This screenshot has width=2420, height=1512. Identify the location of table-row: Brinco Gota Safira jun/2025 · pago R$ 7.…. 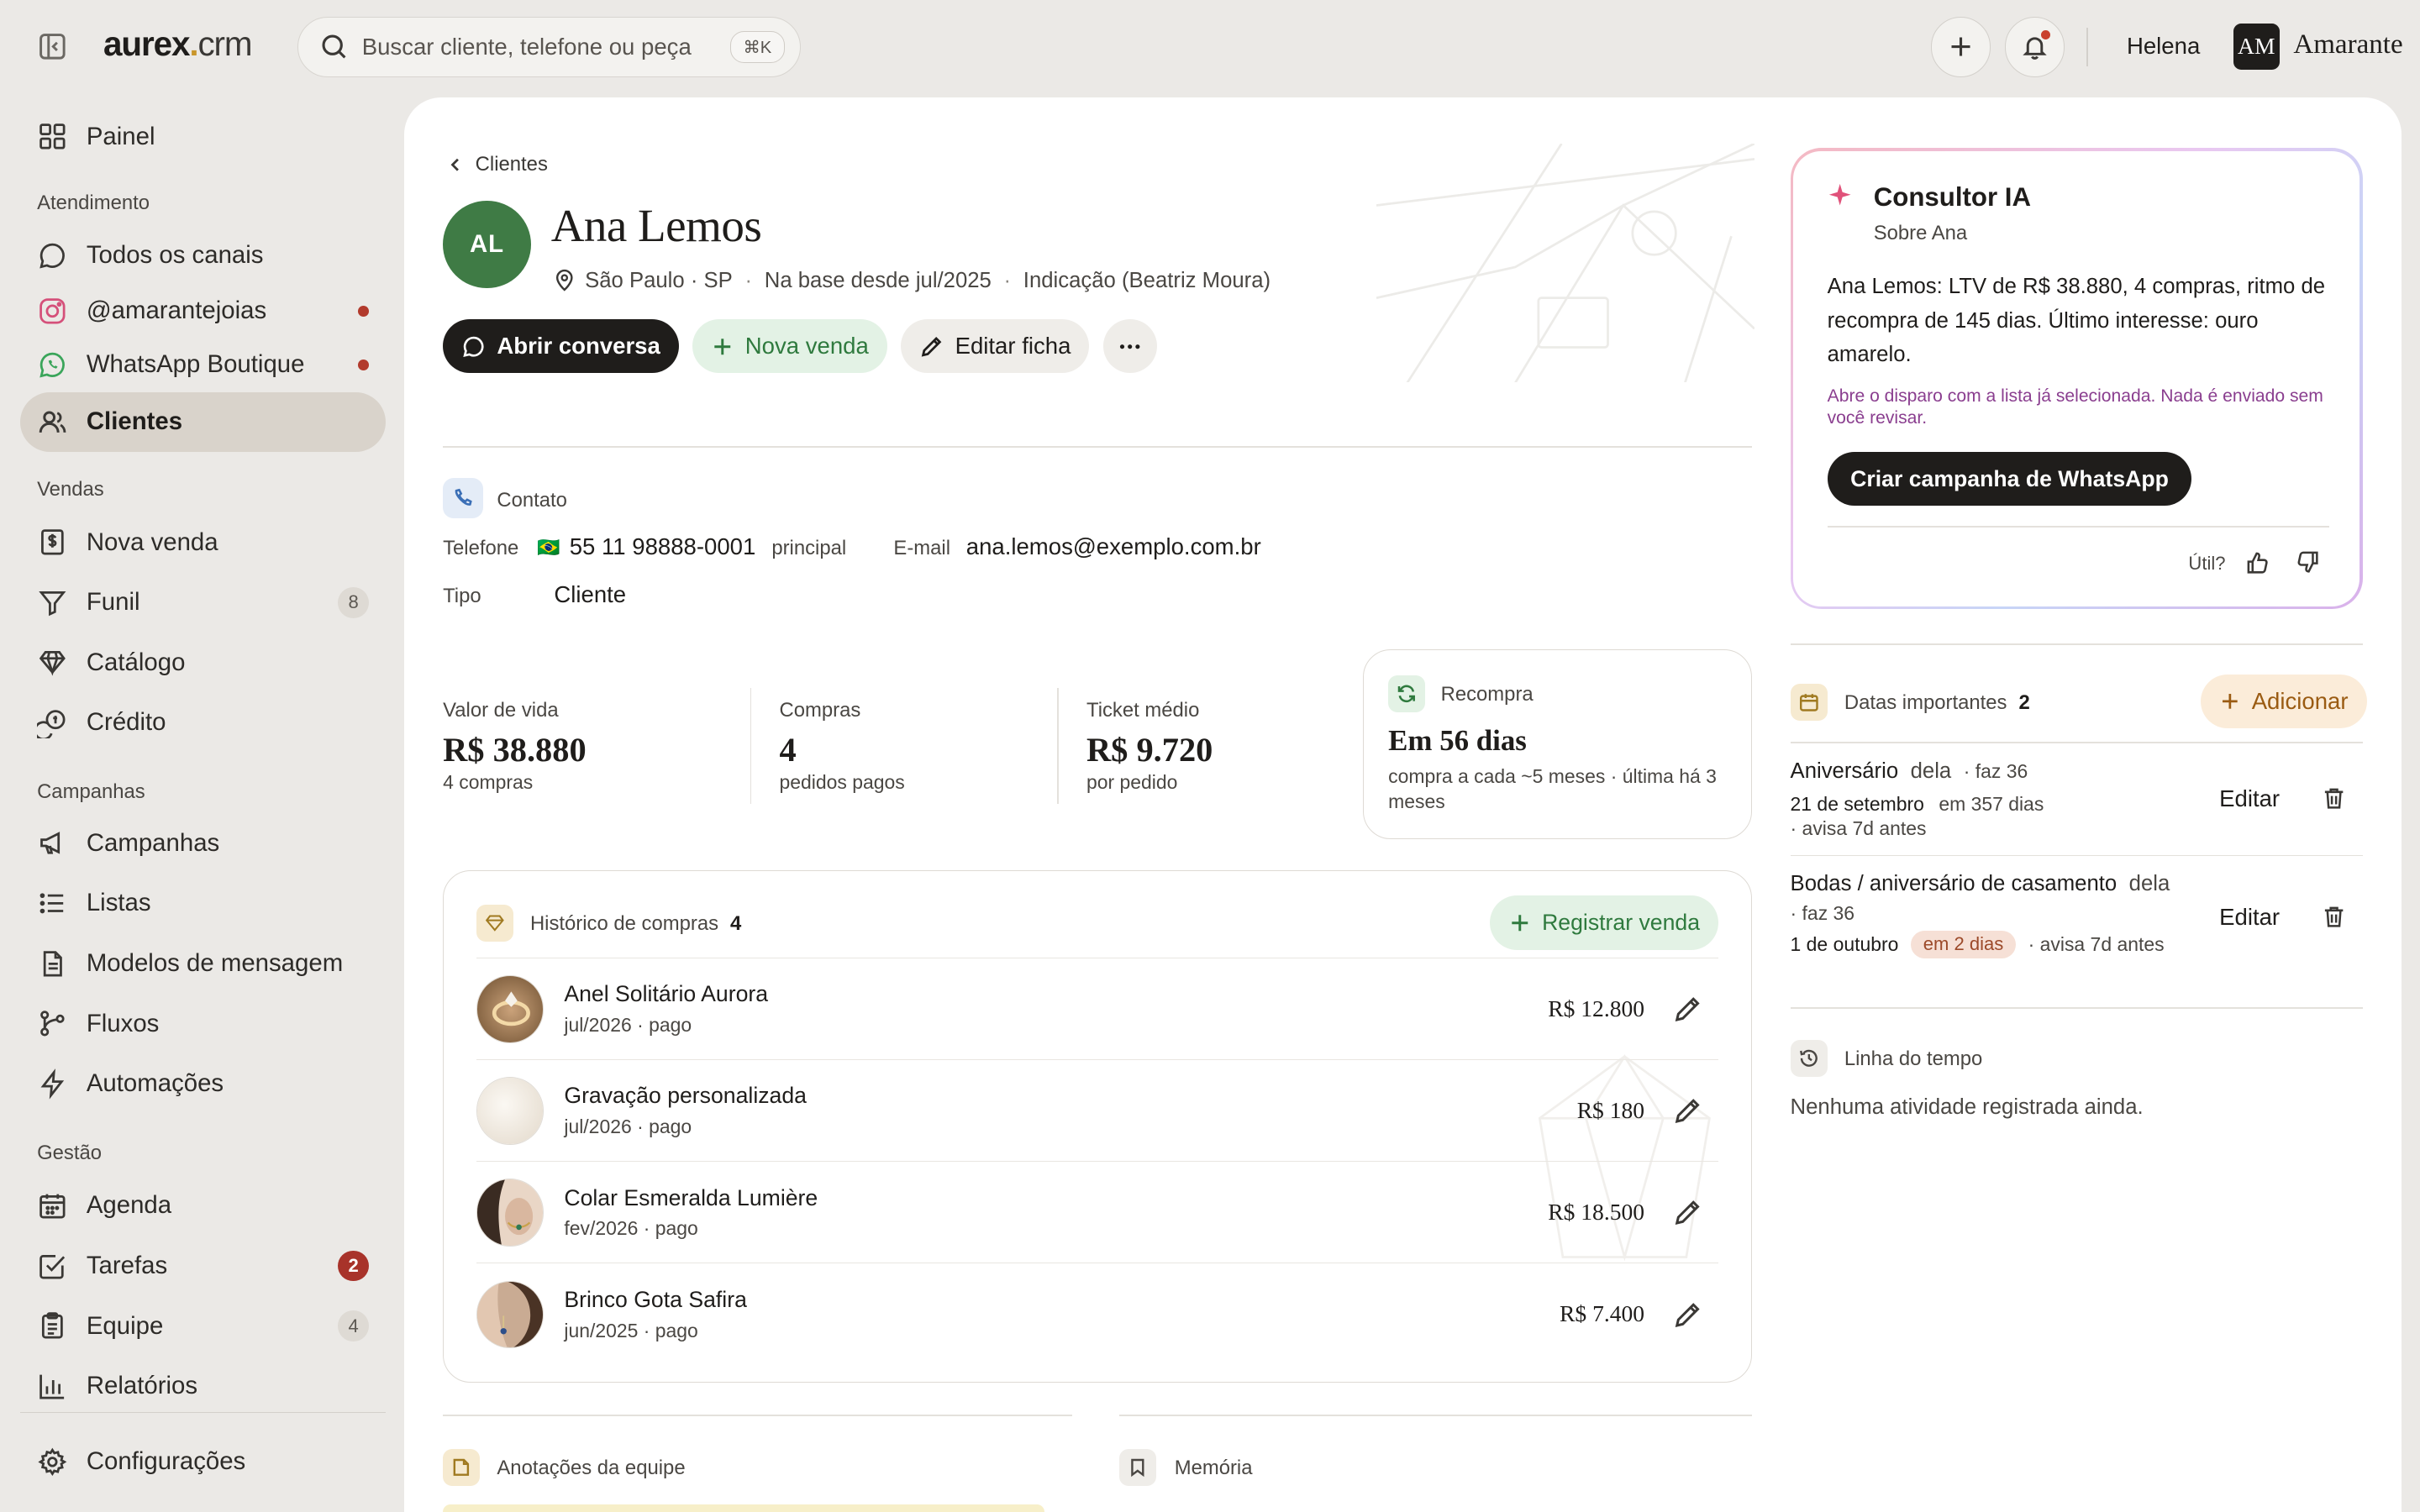
(1097, 1313).